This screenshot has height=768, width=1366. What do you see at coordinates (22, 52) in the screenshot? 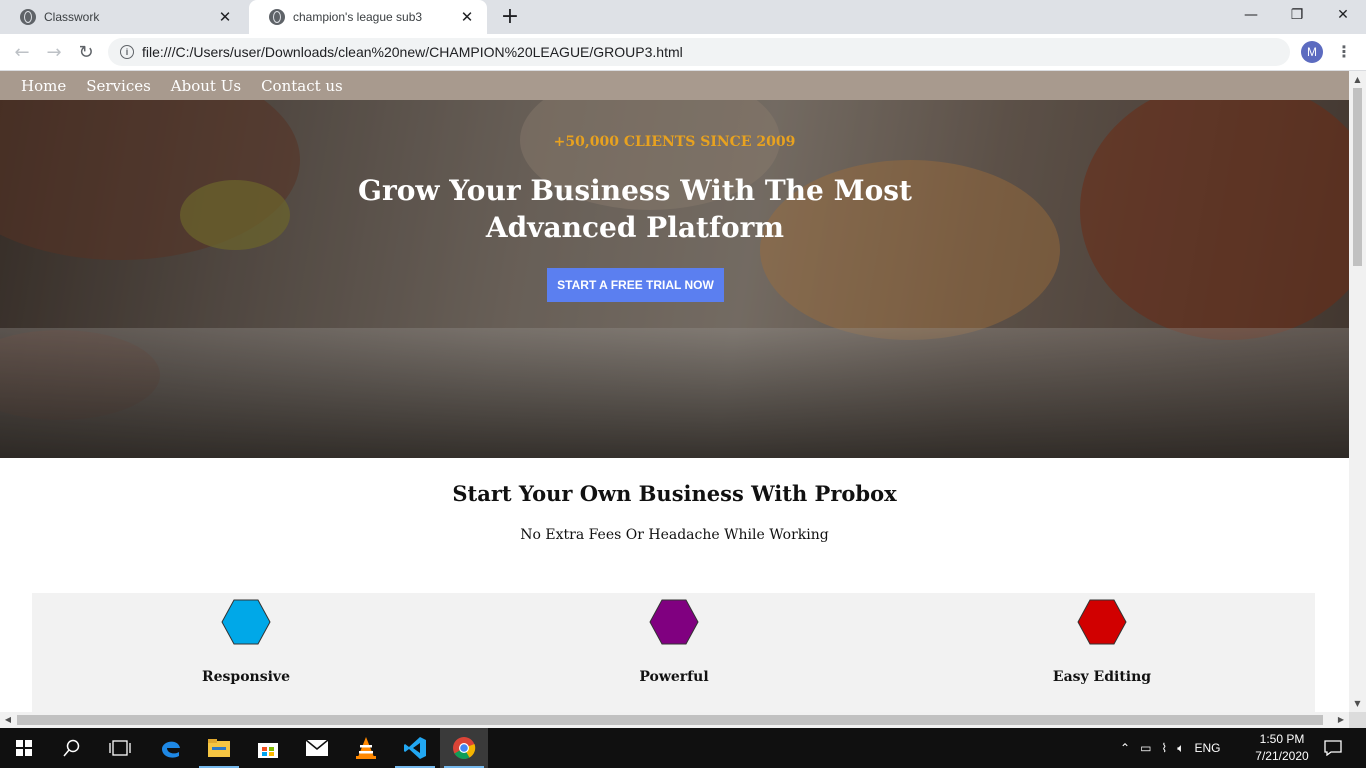
I see `back-button: ←` at bounding box center [22, 52].